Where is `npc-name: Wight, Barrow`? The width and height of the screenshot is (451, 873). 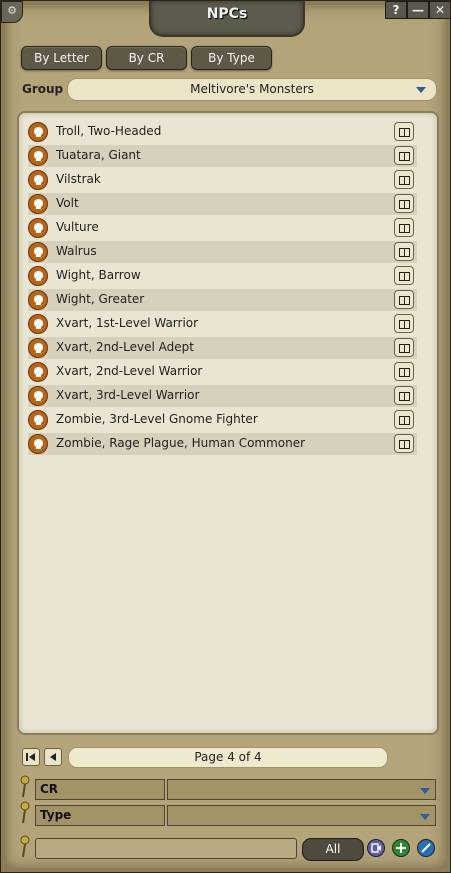 npc-name: Wight, Barrow is located at coordinates (98, 275).